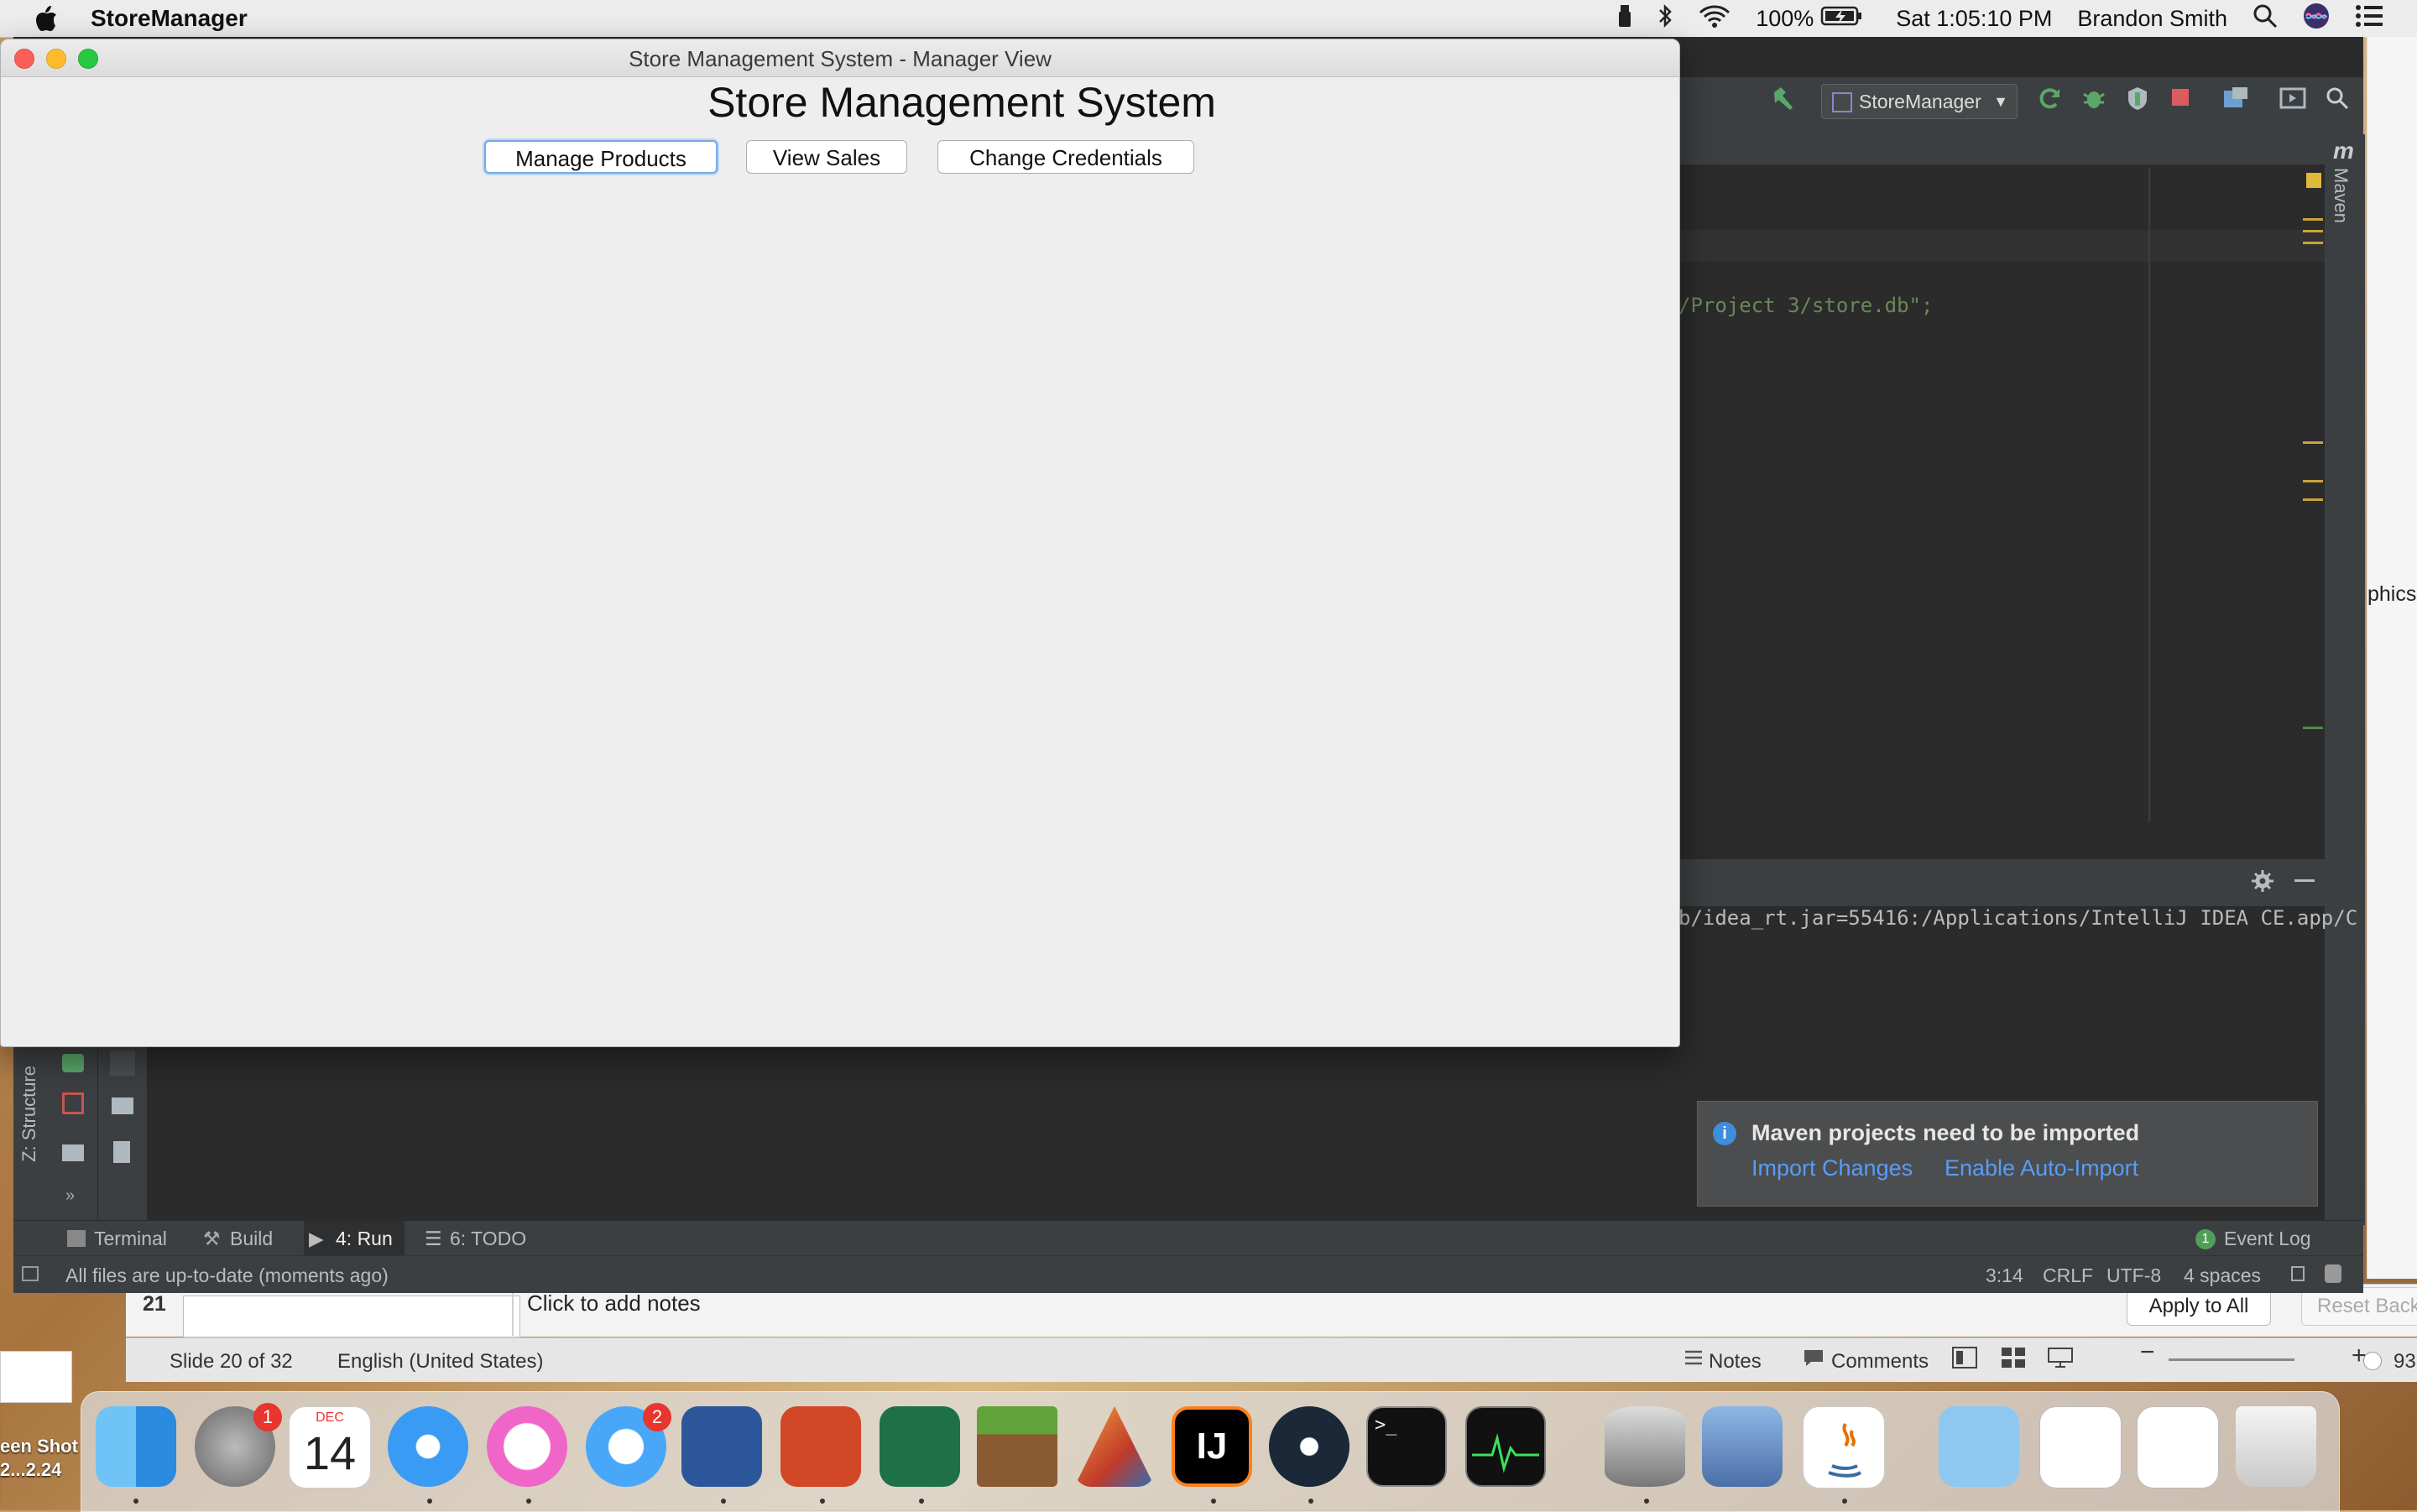 The width and height of the screenshot is (2417, 1512). I want to click on file-encoding: UTF-8, so click(2133, 1275).